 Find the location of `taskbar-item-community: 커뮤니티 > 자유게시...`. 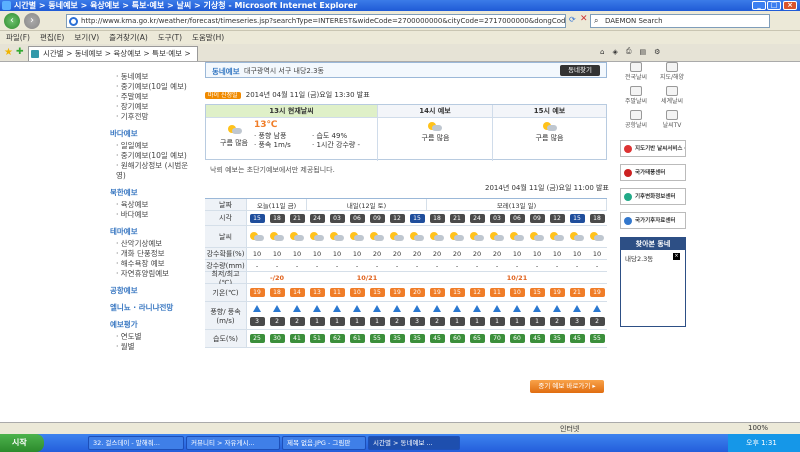

taskbar-item-community: 커뮤니티 > 자유게시... is located at coordinates (233, 443).